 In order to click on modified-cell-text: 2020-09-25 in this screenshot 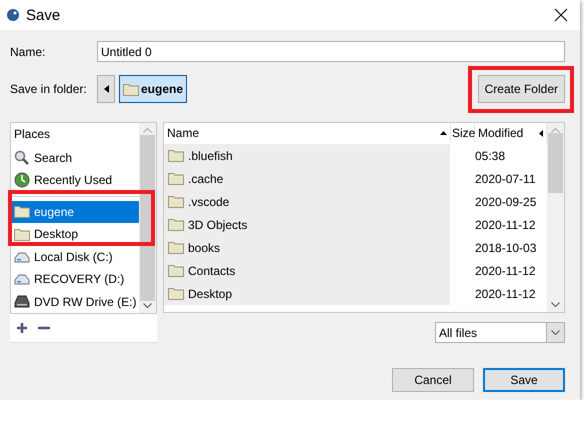, I will do `click(506, 201)`.